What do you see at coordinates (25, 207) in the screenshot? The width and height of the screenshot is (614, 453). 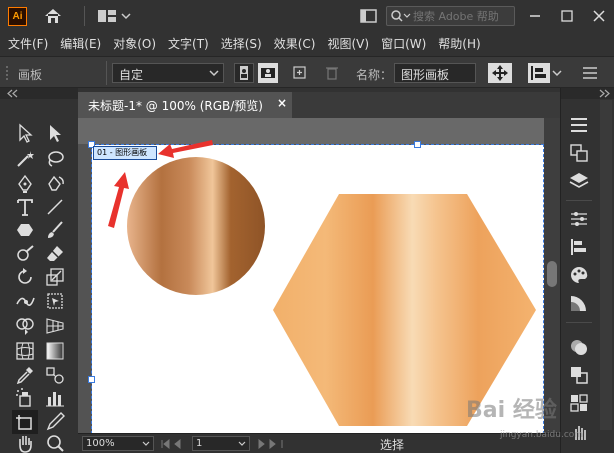 I see `type-tool-icon` at bounding box center [25, 207].